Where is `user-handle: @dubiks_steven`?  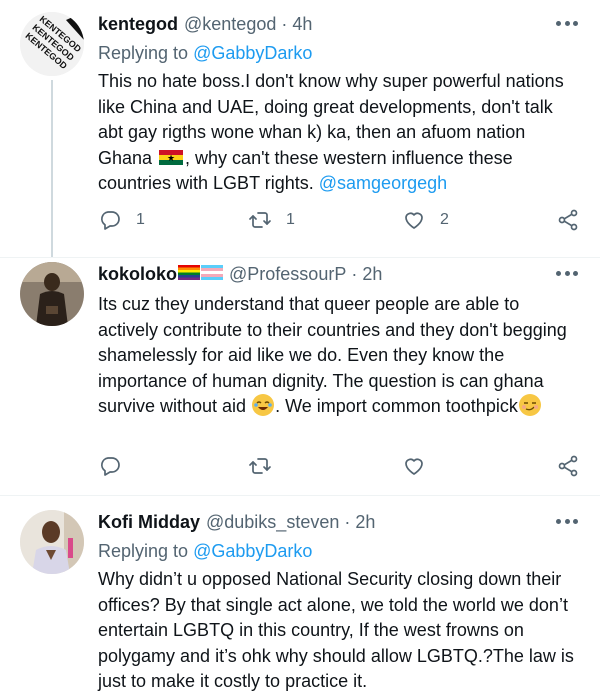
user-handle: @dubiks_steven is located at coordinates (272, 522).